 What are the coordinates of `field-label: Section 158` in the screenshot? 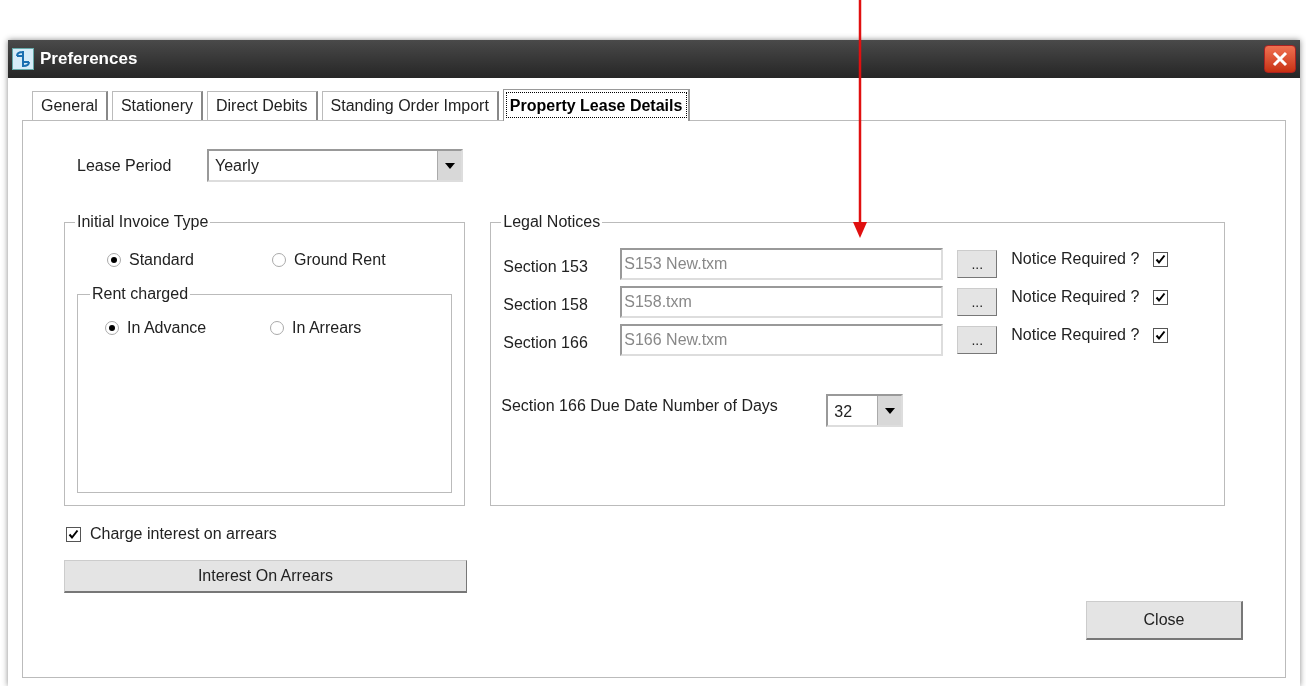 It's located at (546, 305).